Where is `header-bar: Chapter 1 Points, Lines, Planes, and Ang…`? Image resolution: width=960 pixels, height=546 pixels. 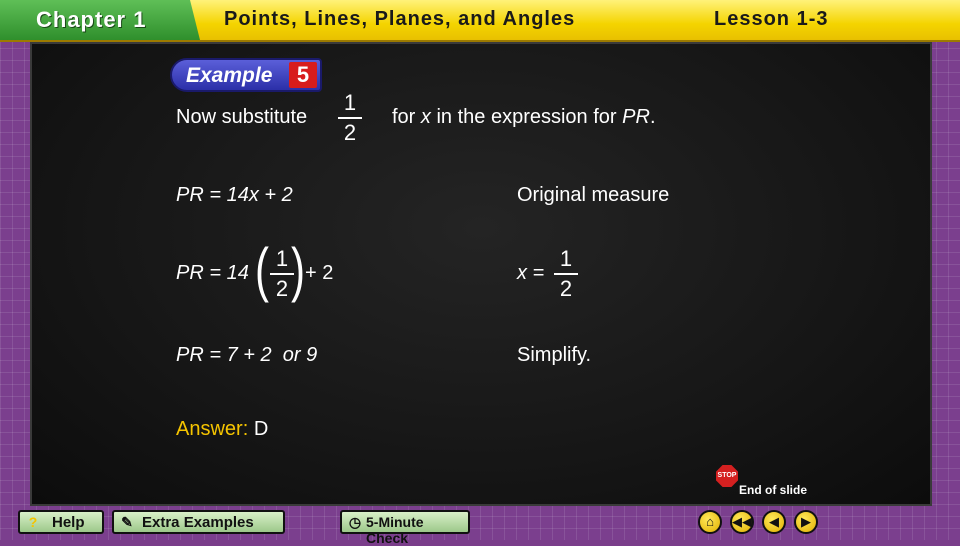
header-bar: Chapter 1 Points, Lines, Planes, and Ang… is located at coordinates (480, 21).